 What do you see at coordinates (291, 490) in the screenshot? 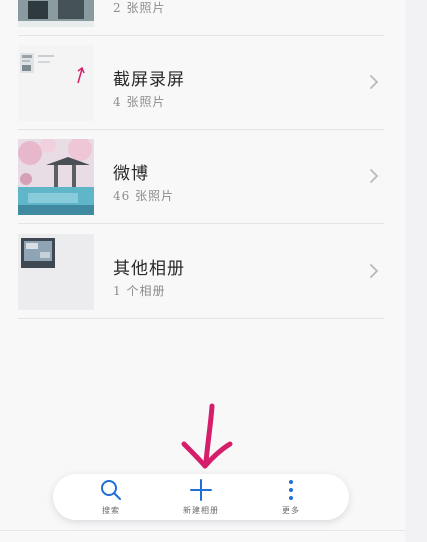
I see `more-vertical-icon` at bounding box center [291, 490].